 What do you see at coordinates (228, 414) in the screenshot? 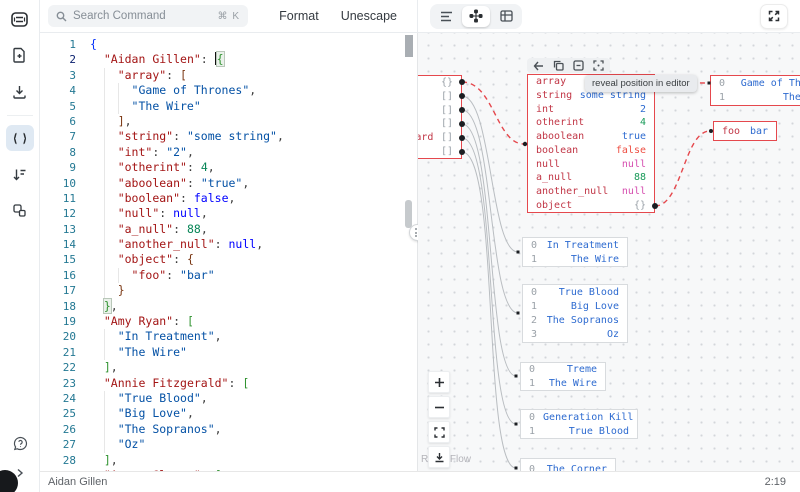
I see `editor-line: 25 "Big Love",` at bounding box center [228, 414].